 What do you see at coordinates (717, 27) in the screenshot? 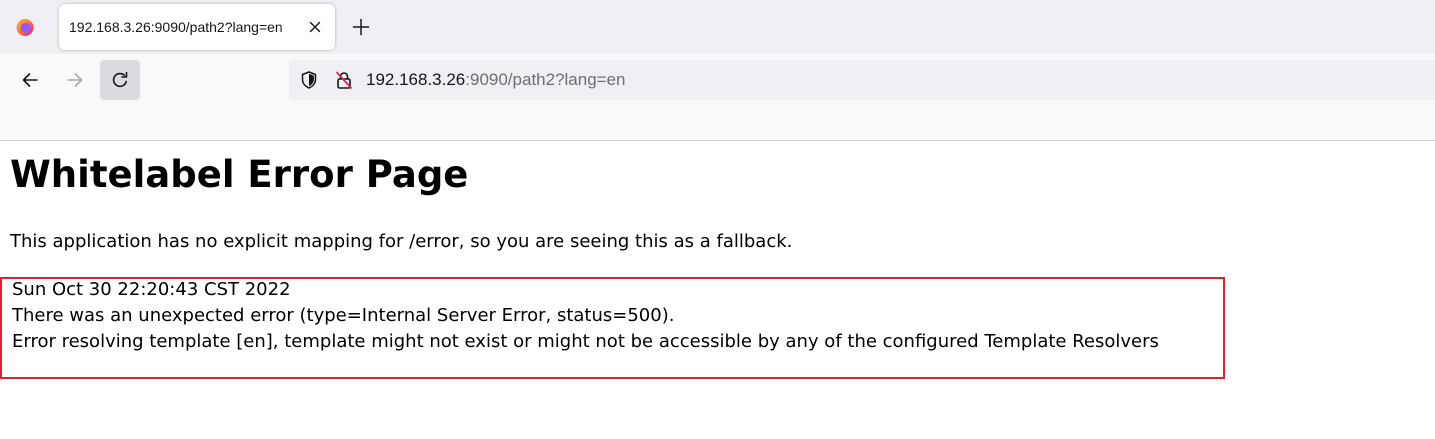
I see `tab-strip: 192.168.3.26:9090/path2?lang=en` at bounding box center [717, 27].